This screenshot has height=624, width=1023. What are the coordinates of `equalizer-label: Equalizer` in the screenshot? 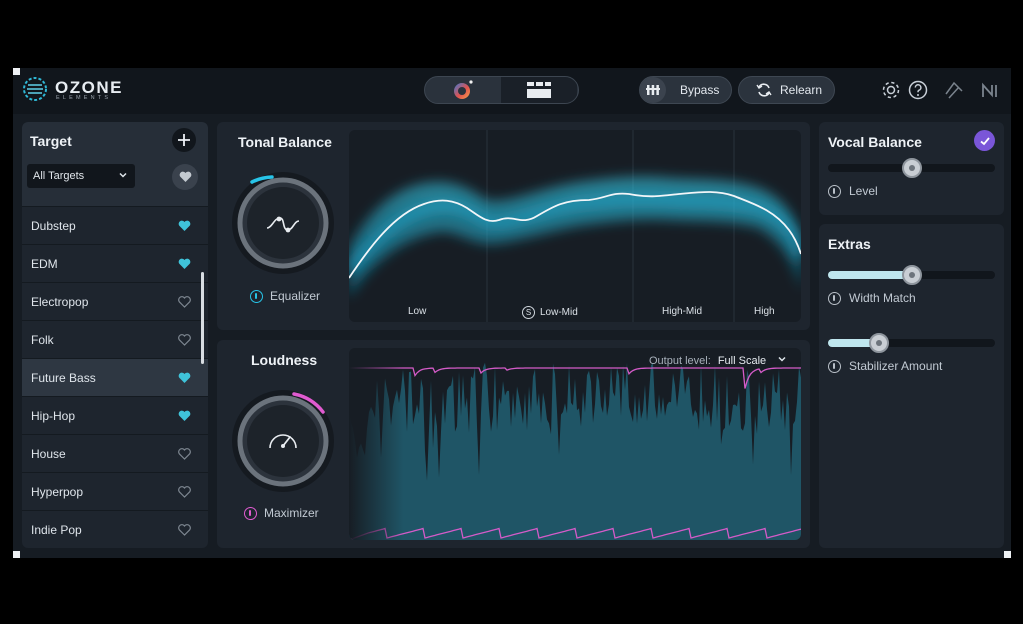 It's located at (295, 296).